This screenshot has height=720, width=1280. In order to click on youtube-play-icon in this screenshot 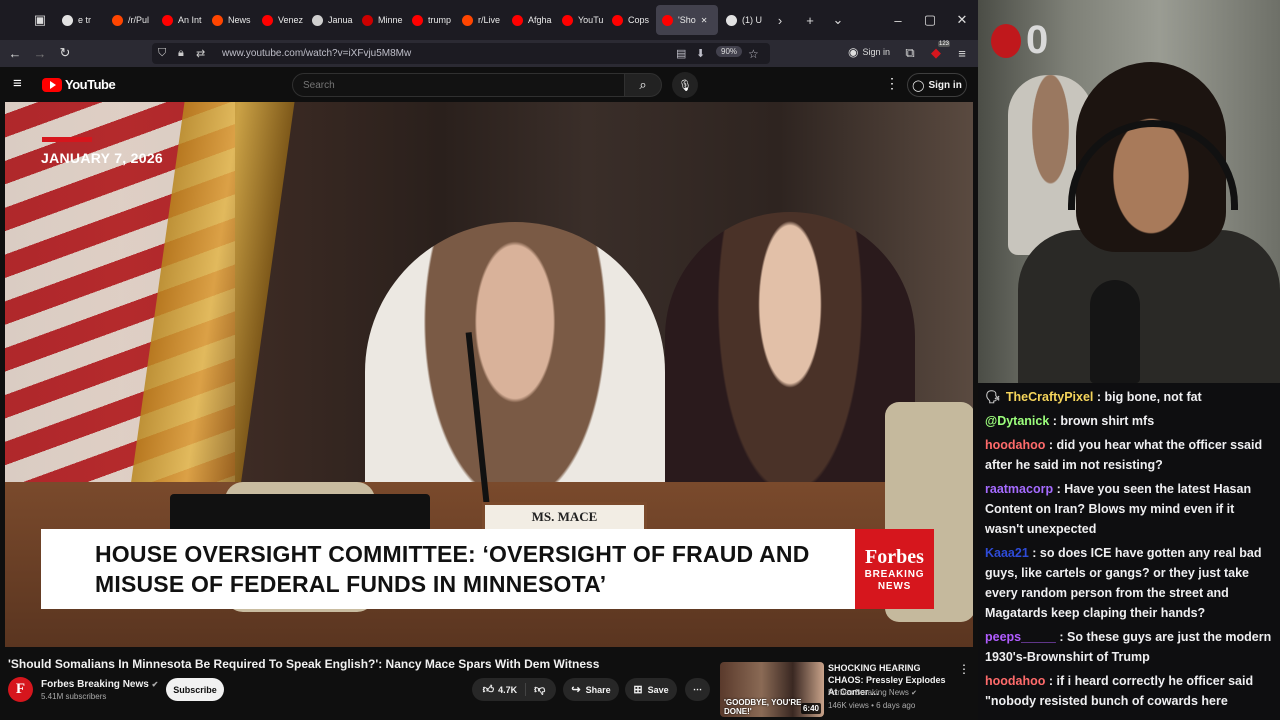, I will do `click(52, 84)`.